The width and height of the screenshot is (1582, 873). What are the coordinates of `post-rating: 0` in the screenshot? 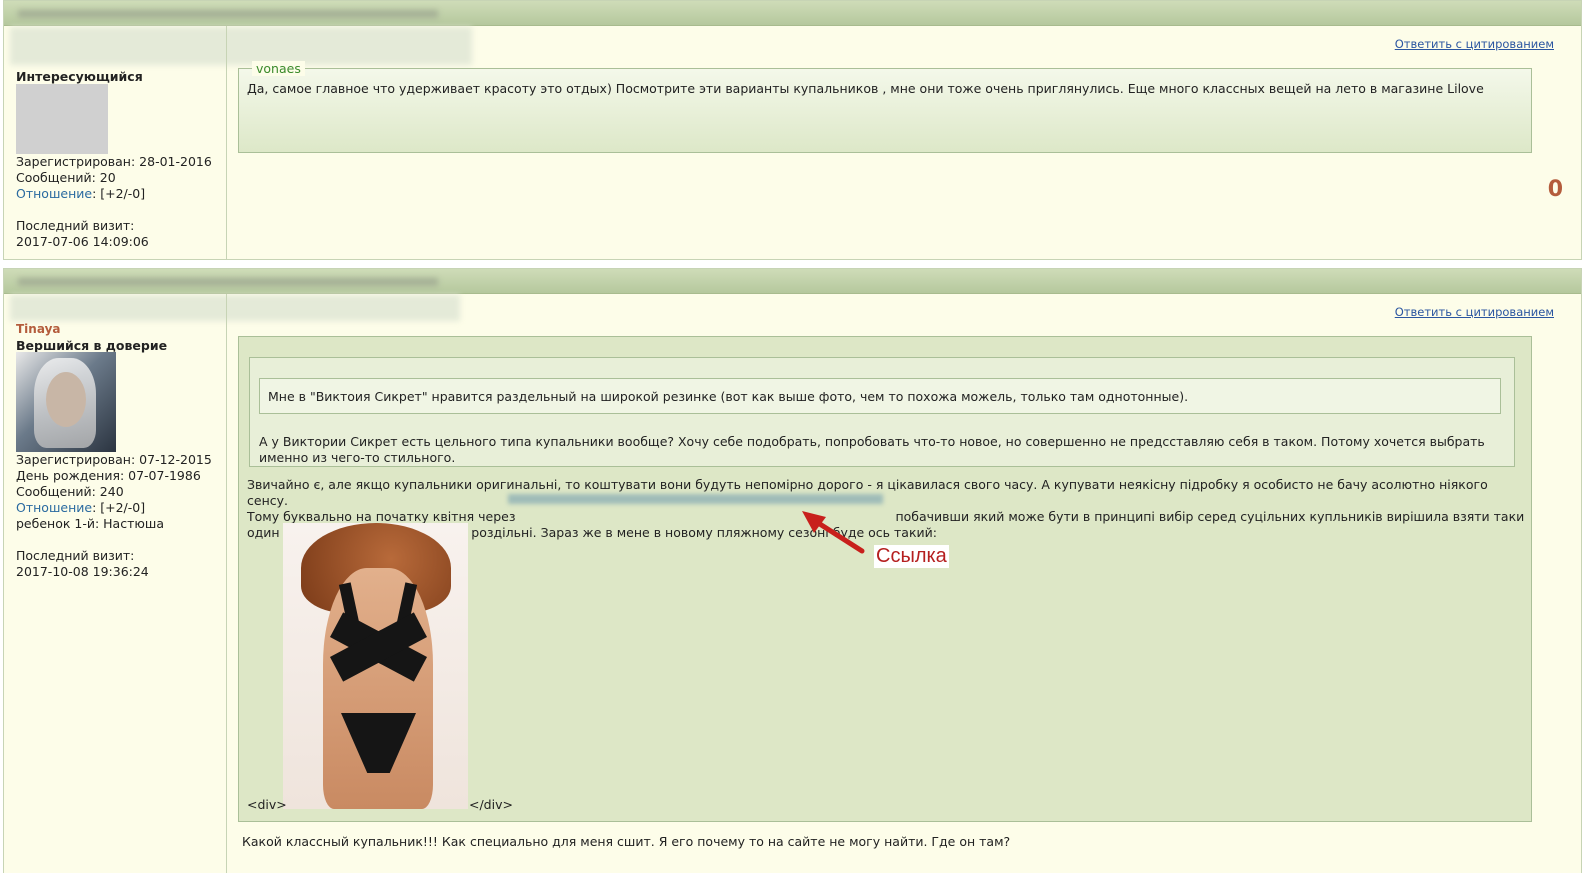 It's located at (1555, 189).